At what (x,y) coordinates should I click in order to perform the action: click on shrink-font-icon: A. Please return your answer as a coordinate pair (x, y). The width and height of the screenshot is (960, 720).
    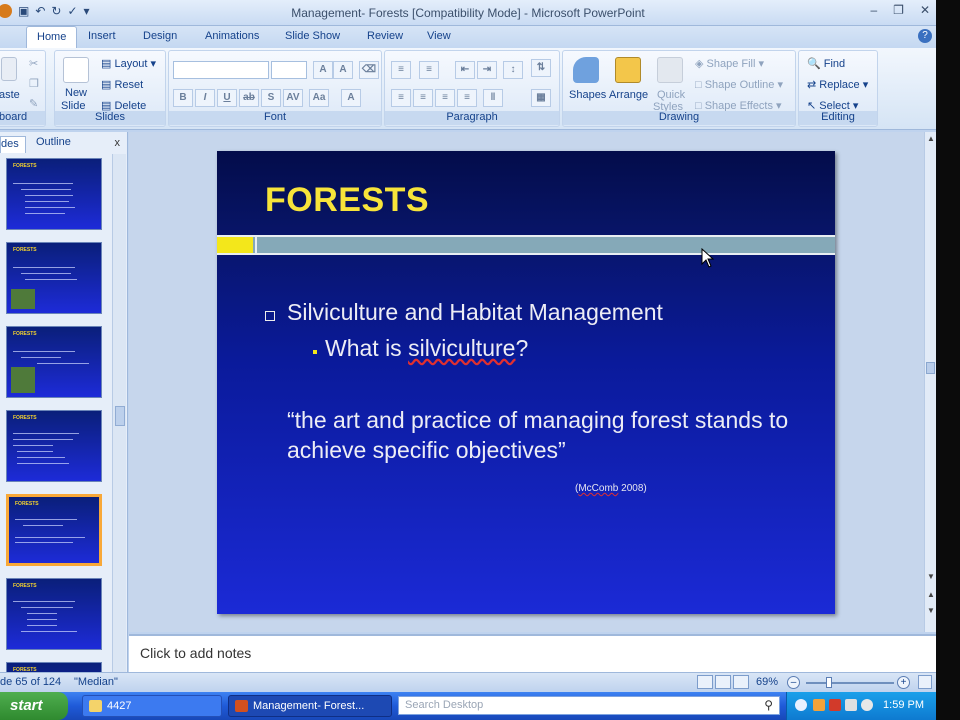
    Looking at the image, I should click on (343, 70).